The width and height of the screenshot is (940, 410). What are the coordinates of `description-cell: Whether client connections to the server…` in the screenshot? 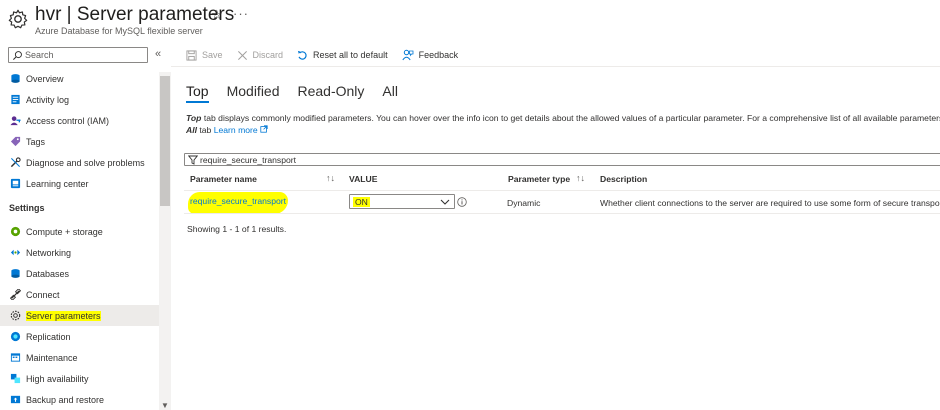 It's located at (770, 203).